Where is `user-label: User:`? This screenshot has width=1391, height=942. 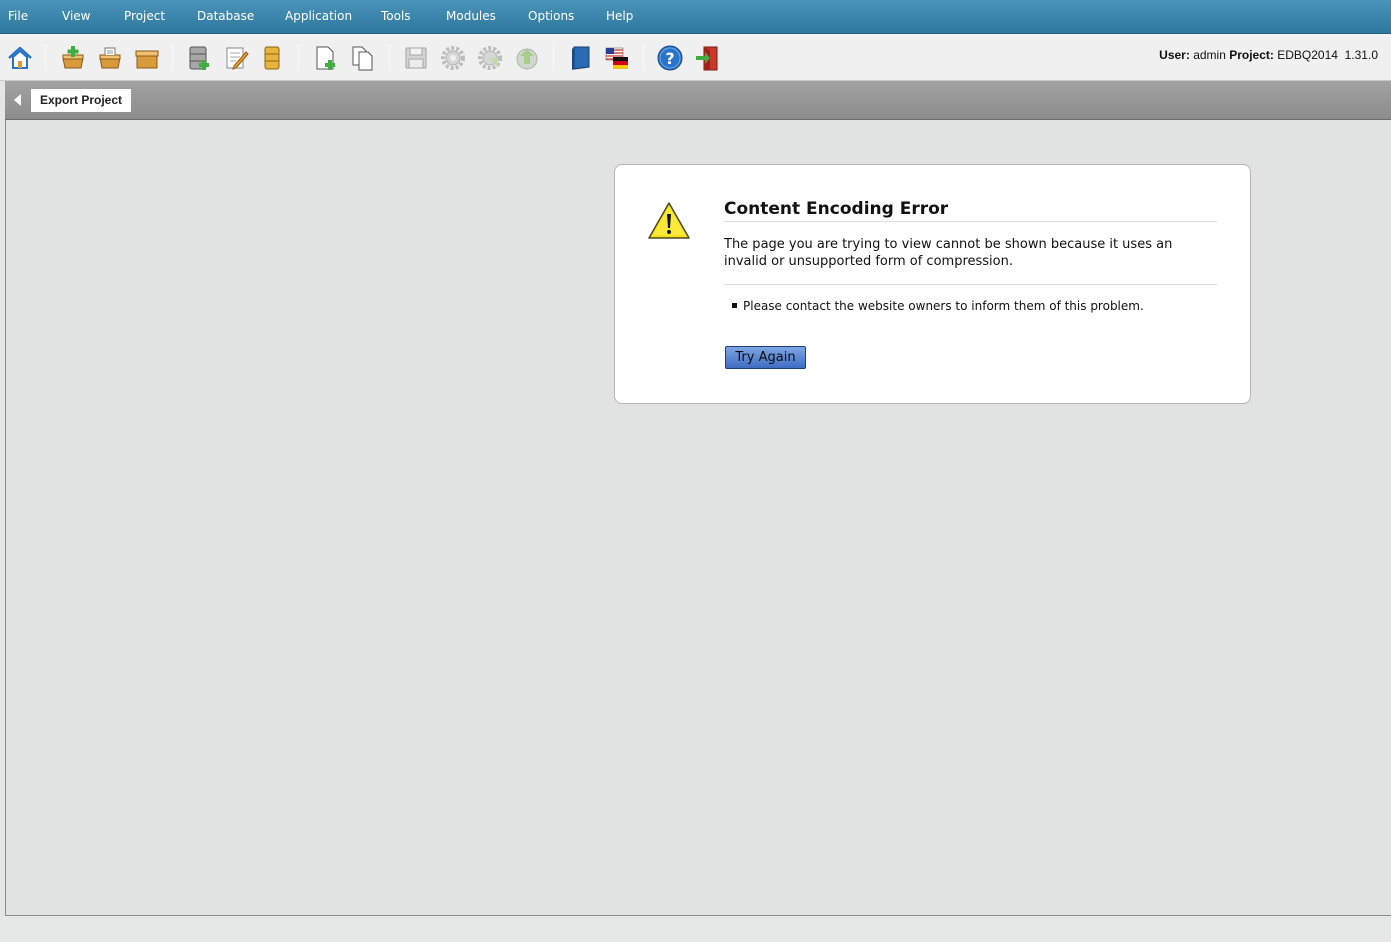 user-label: User: is located at coordinates (1174, 55).